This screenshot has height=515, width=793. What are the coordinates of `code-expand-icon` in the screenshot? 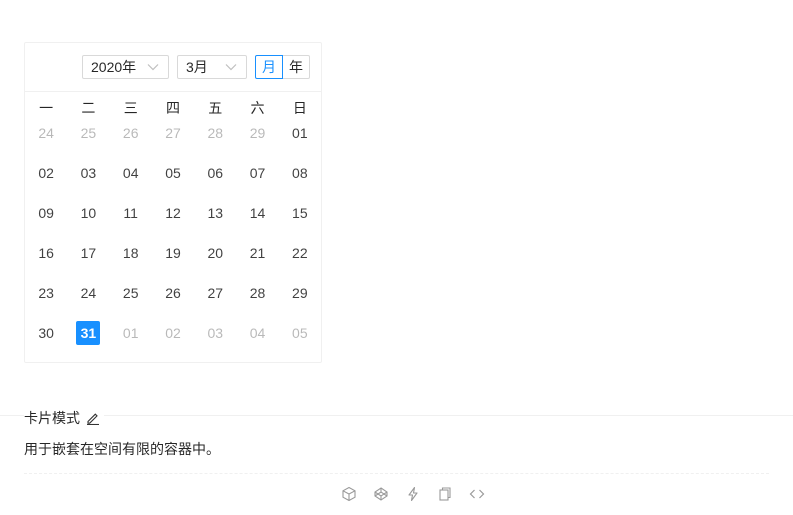 It's located at (477, 494).